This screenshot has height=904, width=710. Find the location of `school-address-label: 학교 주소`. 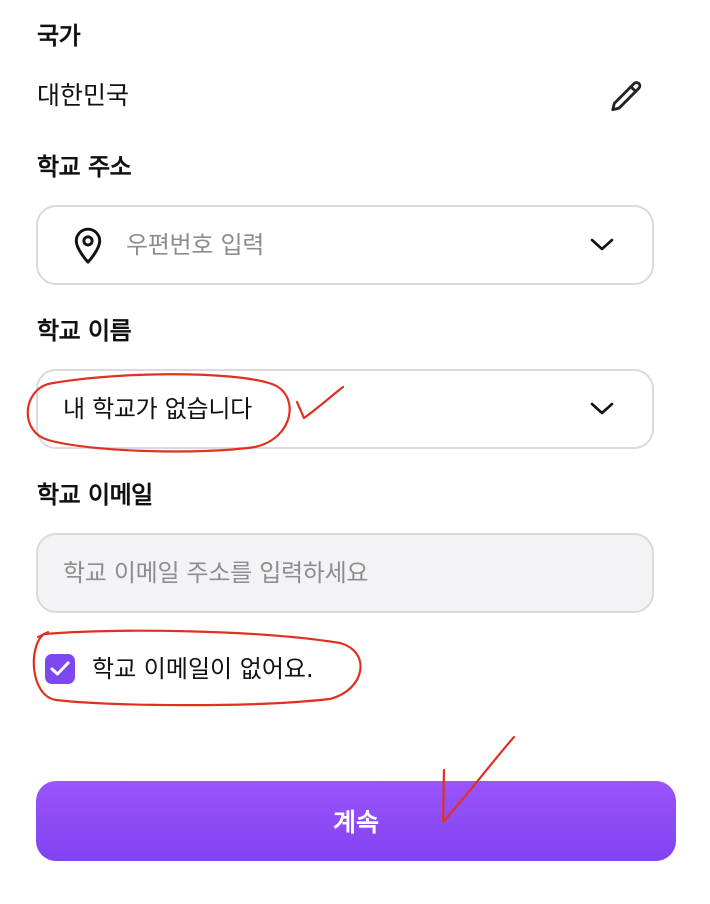

school-address-label: 학교 주소 is located at coordinates (84, 167).